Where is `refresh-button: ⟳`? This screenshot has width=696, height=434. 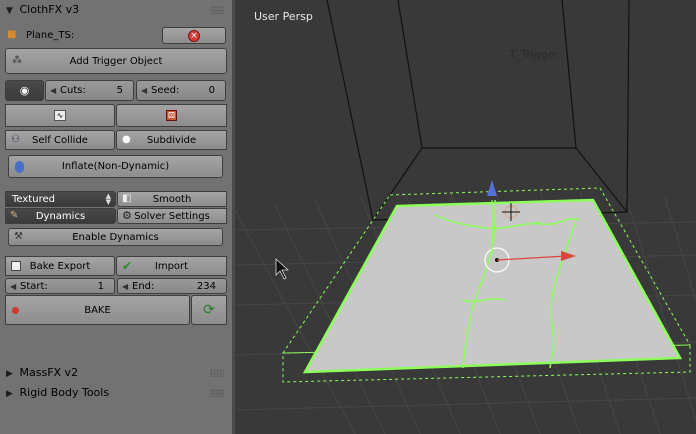 refresh-button: ⟳ is located at coordinates (209, 310).